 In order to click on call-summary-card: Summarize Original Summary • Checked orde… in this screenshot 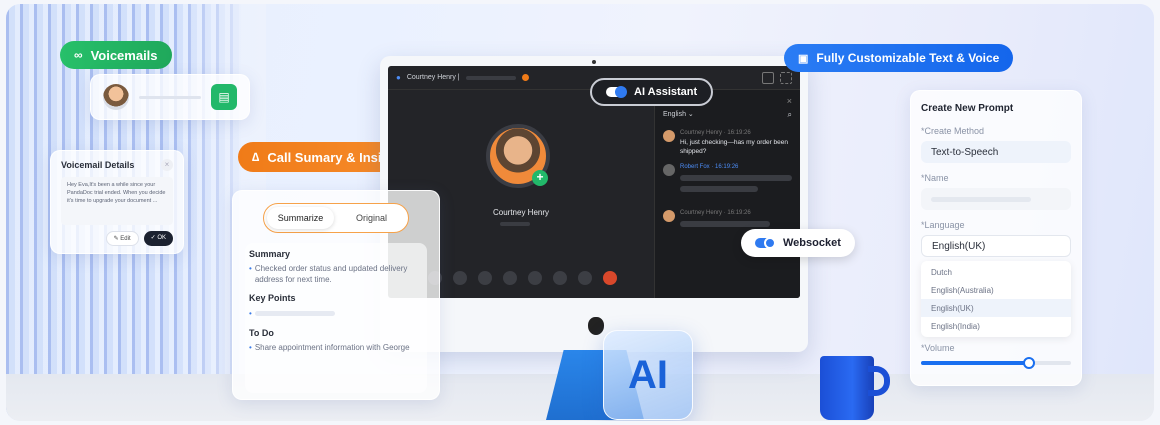, I will do `click(336, 295)`.